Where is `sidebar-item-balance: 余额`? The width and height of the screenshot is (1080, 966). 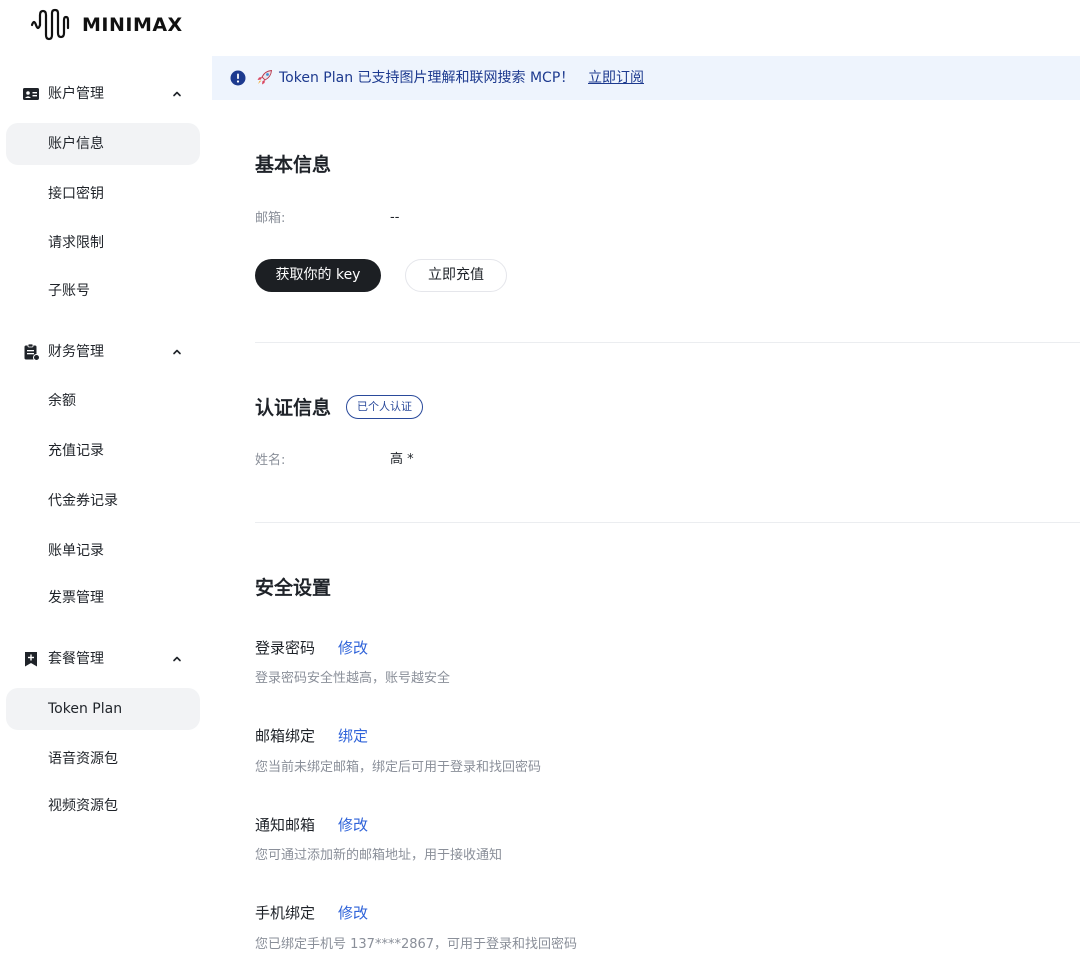 sidebar-item-balance: 余额 is located at coordinates (103, 401).